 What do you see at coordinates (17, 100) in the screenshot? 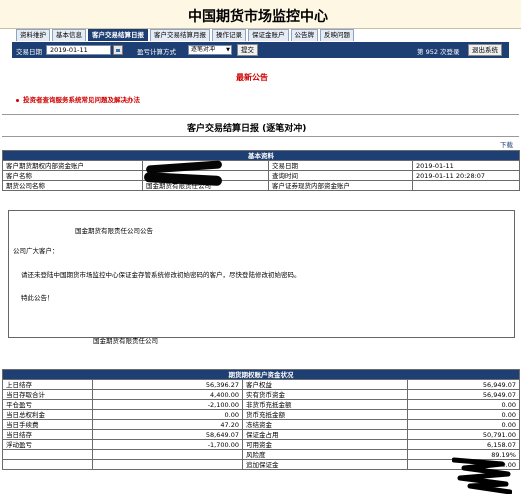
I see `bullet-icon` at bounding box center [17, 100].